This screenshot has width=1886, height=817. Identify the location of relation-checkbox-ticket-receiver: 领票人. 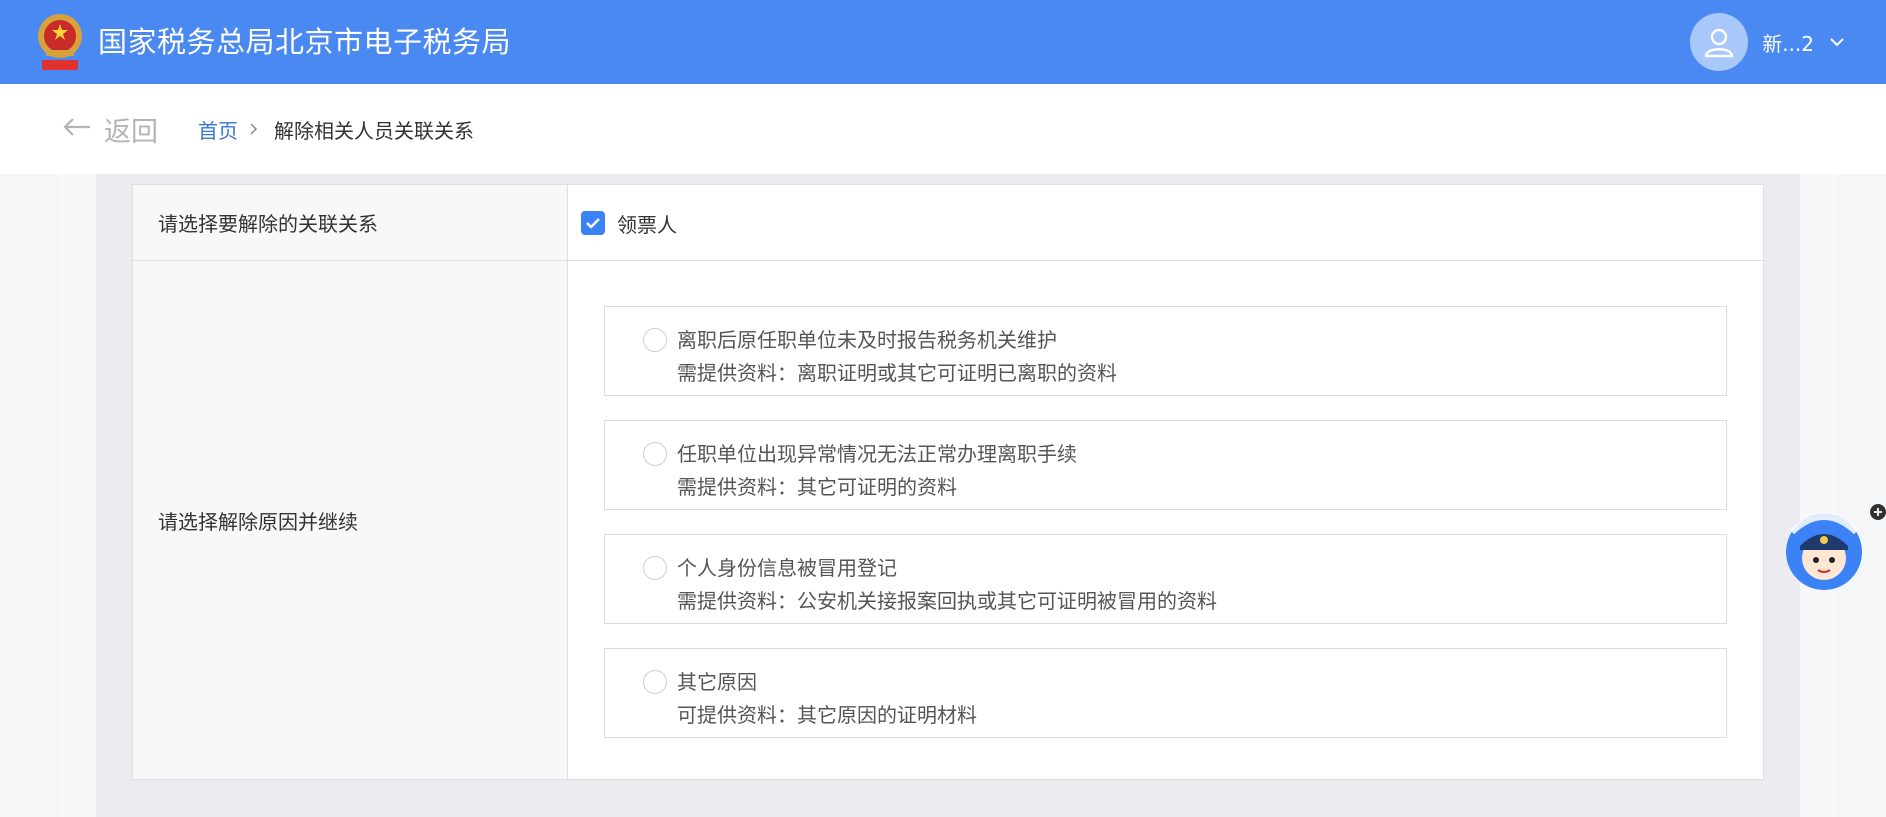
(629, 224).